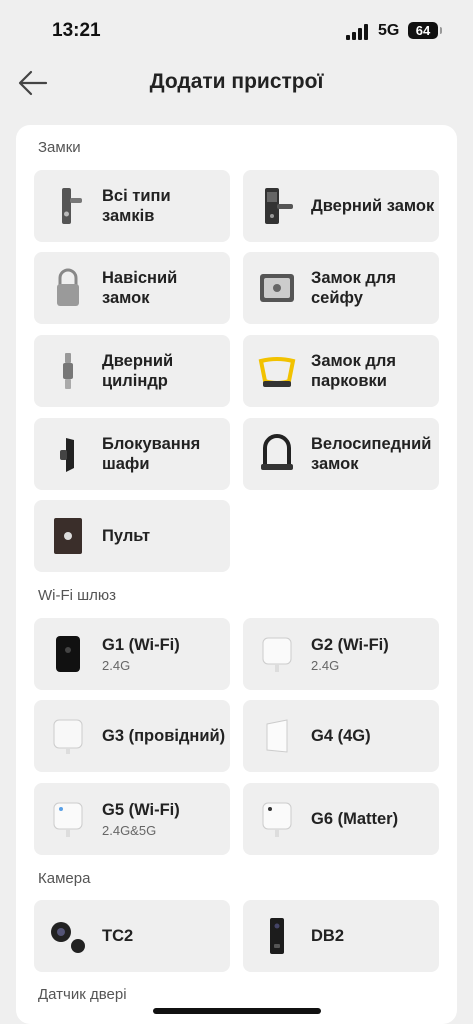  What do you see at coordinates (389, 30) in the screenshot?
I see `network-label: 5G` at bounding box center [389, 30].